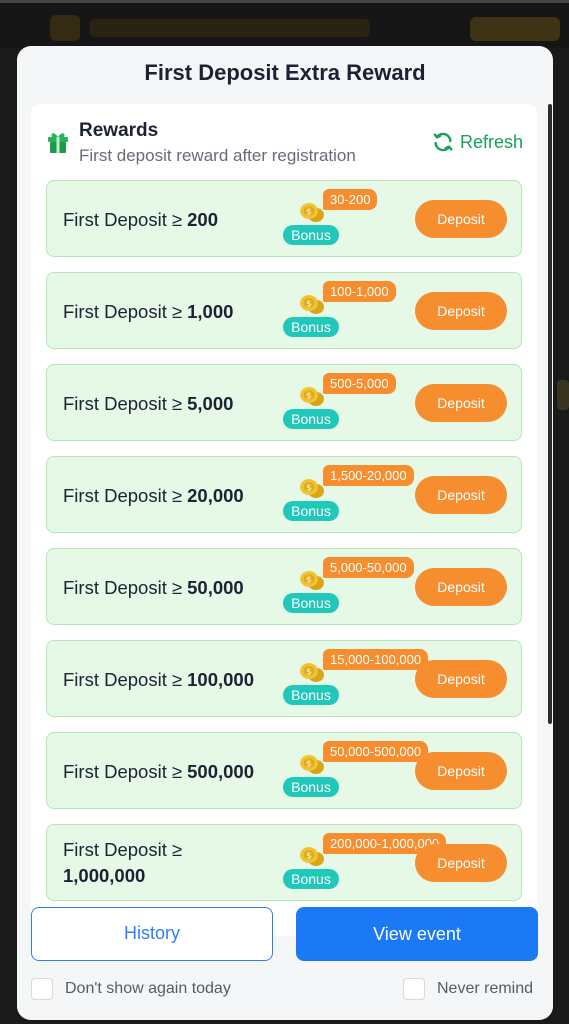 This screenshot has height=1024, width=569. What do you see at coordinates (65, 28) in the screenshot?
I see `background-logo` at bounding box center [65, 28].